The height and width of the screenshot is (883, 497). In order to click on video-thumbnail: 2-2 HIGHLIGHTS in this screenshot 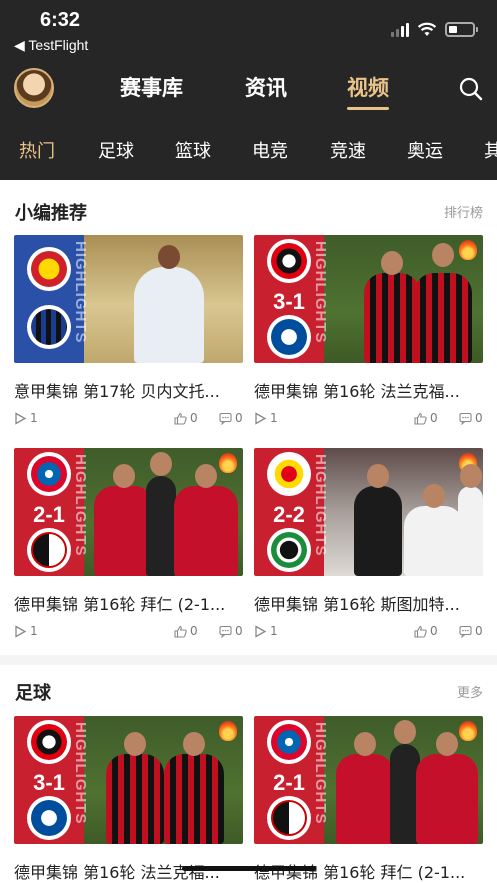, I will do `click(368, 512)`.